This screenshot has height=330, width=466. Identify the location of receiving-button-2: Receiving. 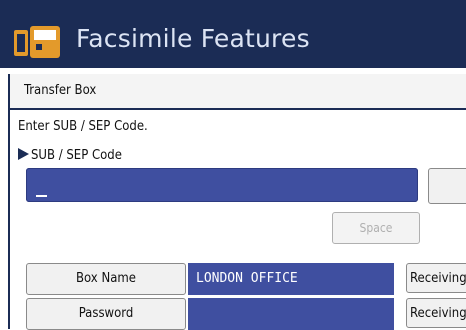
(436, 313).